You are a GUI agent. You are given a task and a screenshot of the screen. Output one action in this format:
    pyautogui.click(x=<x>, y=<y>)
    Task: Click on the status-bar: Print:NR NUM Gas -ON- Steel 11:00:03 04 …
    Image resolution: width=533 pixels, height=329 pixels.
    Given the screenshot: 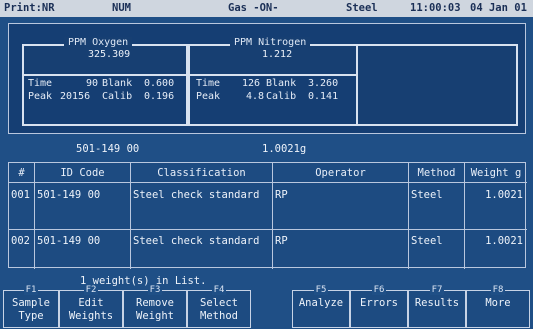 What is the action you would take?
    pyautogui.click(x=266, y=8)
    